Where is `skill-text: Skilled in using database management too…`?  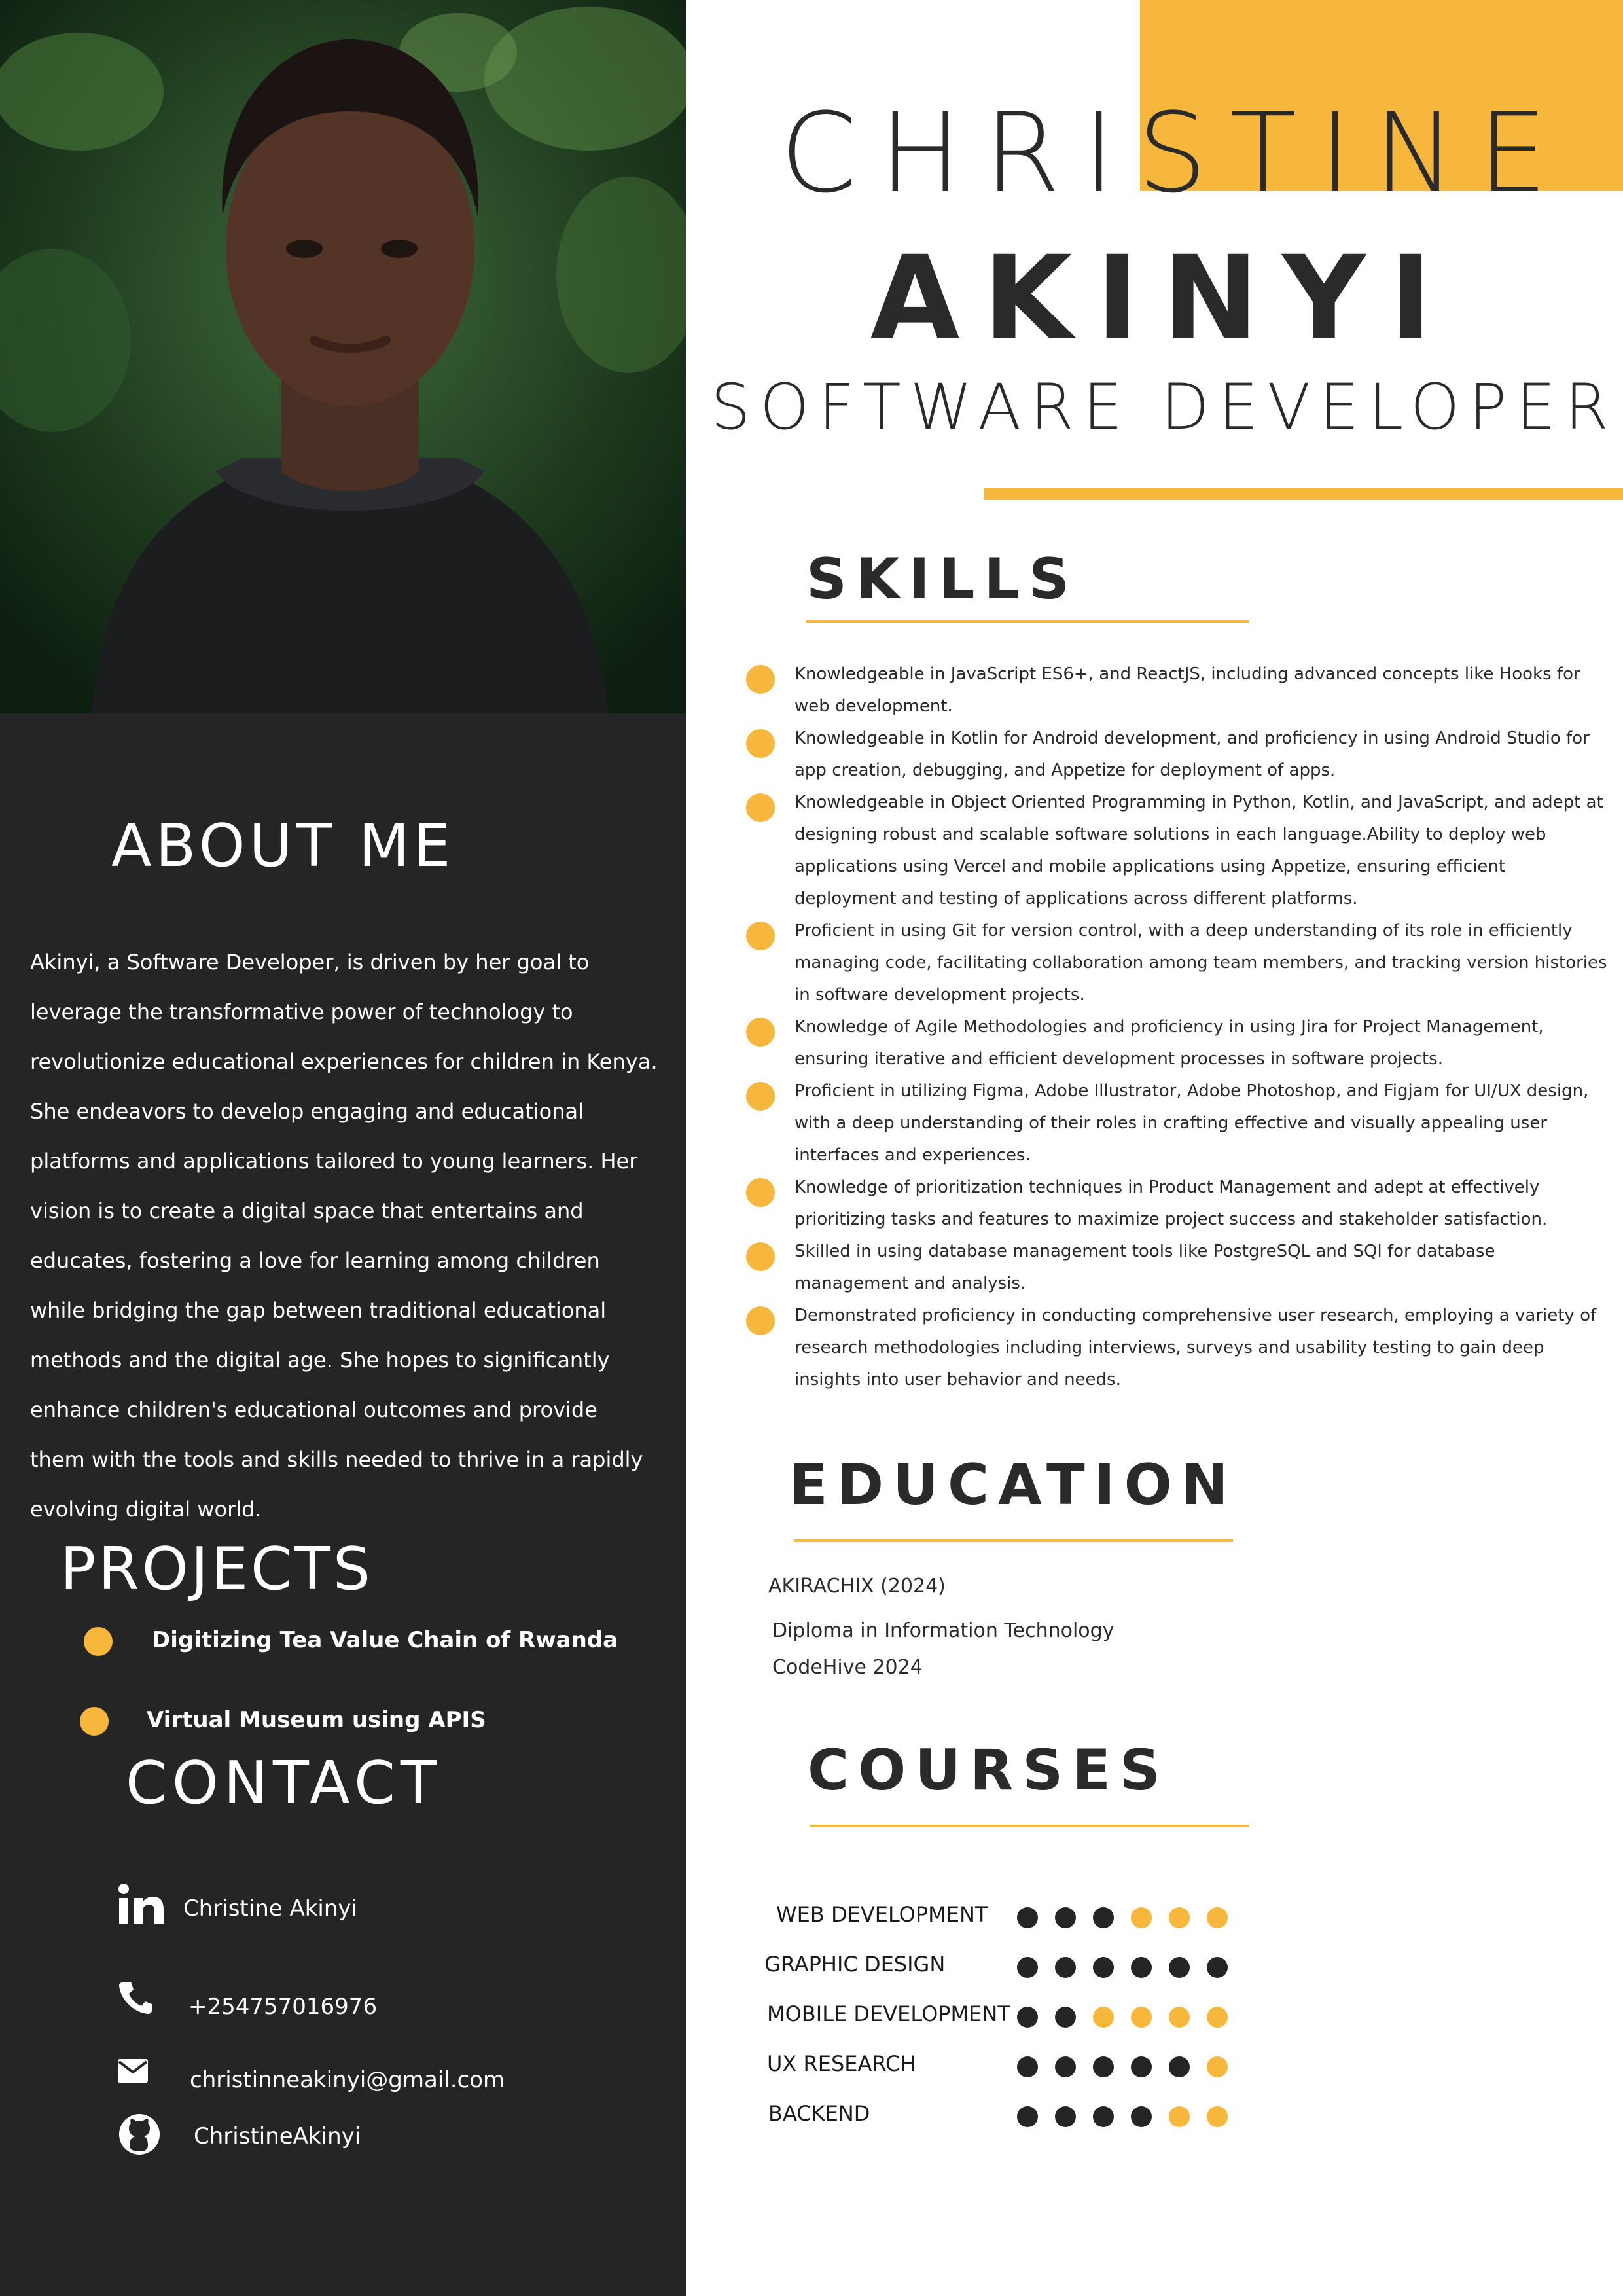 skill-text: Skilled in using database management too… is located at coordinates (1144, 1267).